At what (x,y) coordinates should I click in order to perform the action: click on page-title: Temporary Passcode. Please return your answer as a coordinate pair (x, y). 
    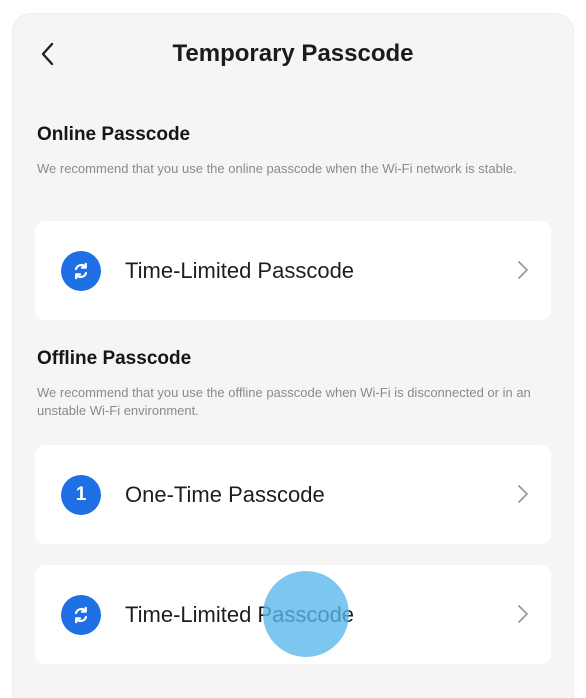
    Looking at the image, I should click on (293, 53).